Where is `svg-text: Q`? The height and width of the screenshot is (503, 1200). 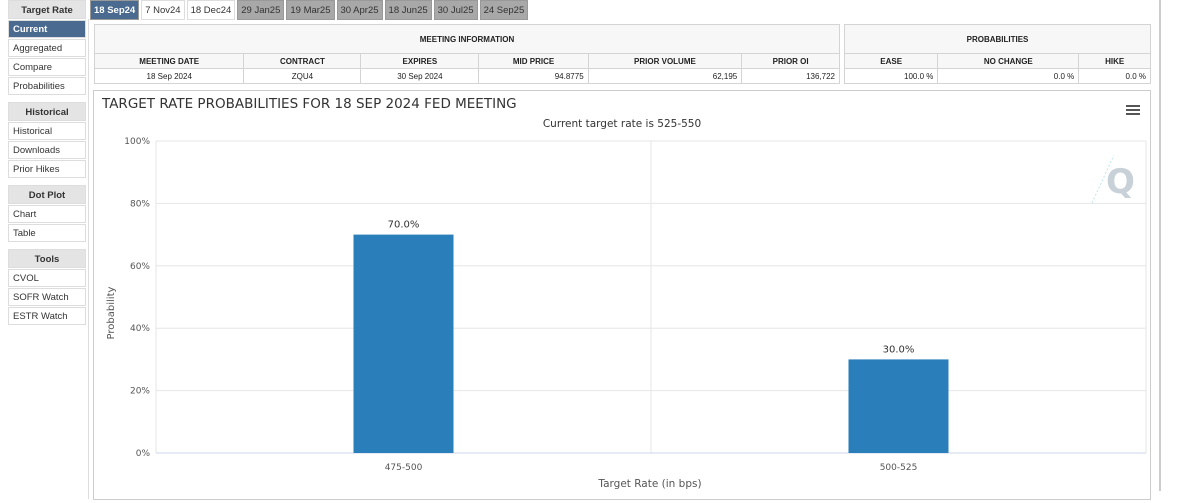 svg-text: Q is located at coordinates (1120, 182).